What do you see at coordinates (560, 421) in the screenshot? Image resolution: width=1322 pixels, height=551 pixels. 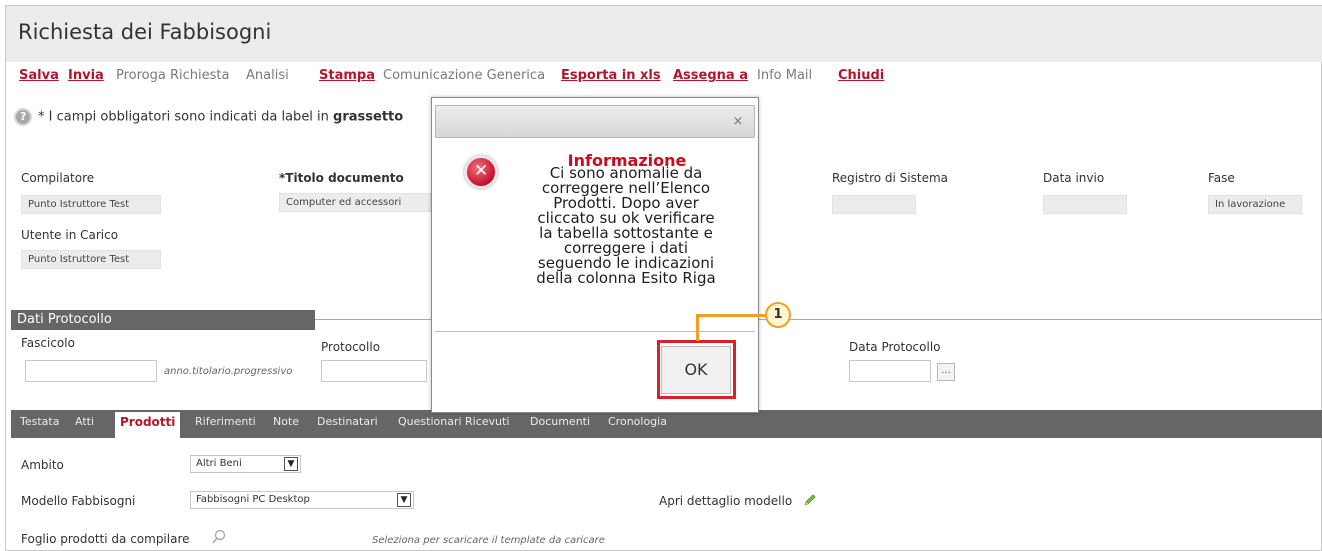 I see `tab-documenti: Documenti` at bounding box center [560, 421].